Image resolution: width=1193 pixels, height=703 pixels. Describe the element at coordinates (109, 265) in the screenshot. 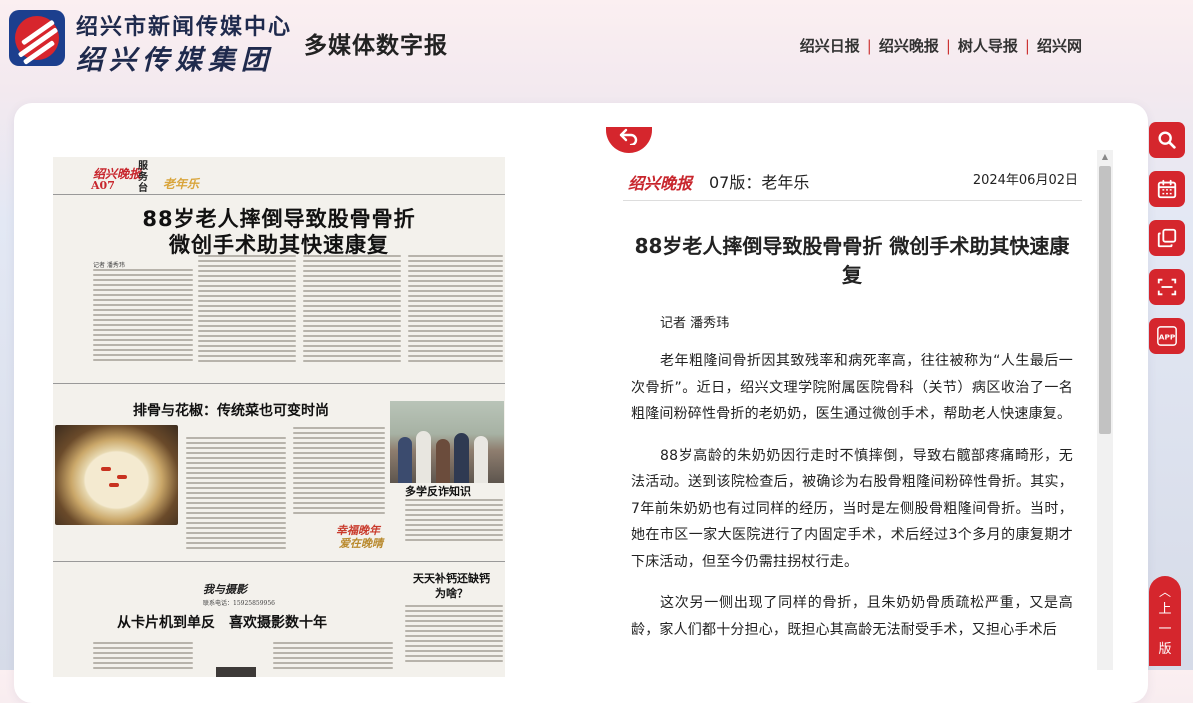

I see `paper-byline: 记者 潘秀玮` at that location.